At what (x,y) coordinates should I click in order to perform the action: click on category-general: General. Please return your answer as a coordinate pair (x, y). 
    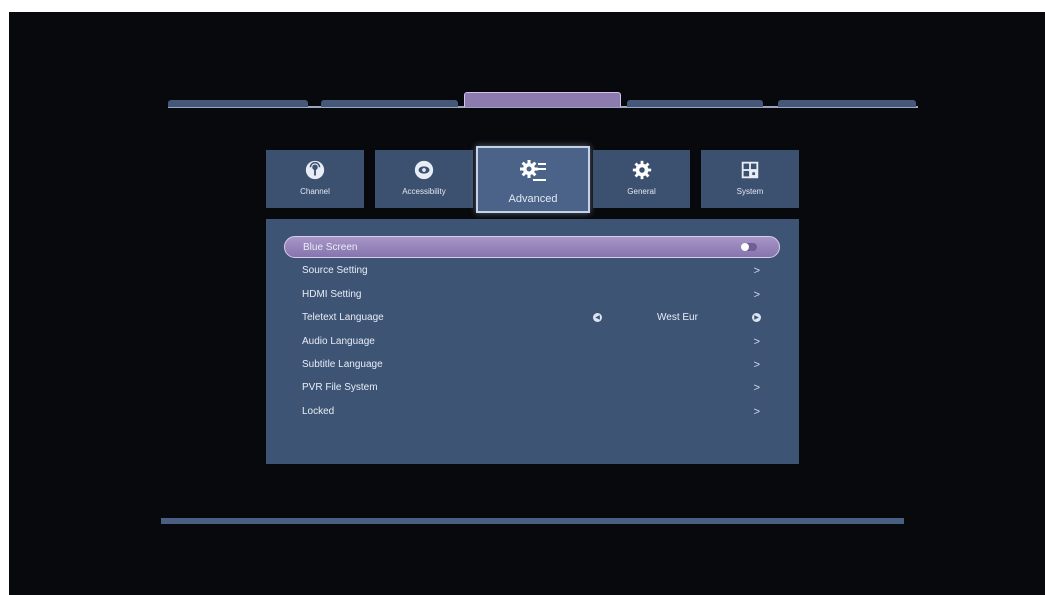
    Looking at the image, I should click on (641, 179).